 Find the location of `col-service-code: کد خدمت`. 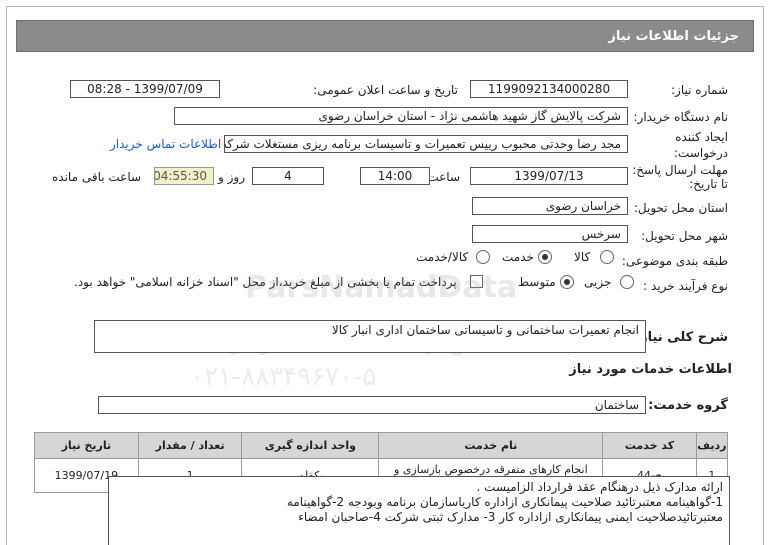

col-service-code: کد خدمت is located at coordinates (649, 445).